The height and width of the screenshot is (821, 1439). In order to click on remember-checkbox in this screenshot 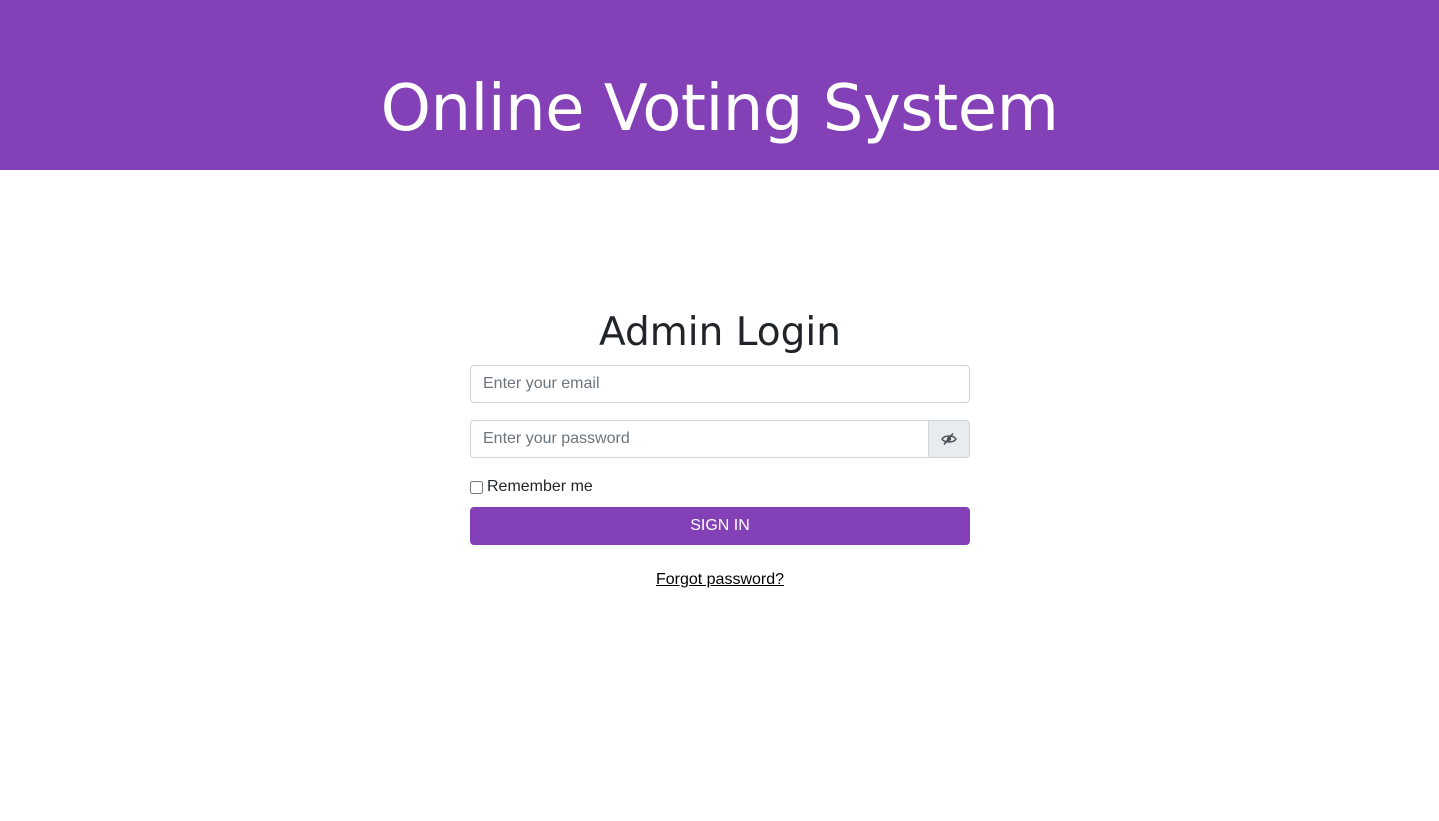, I will do `click(476, 487)`.